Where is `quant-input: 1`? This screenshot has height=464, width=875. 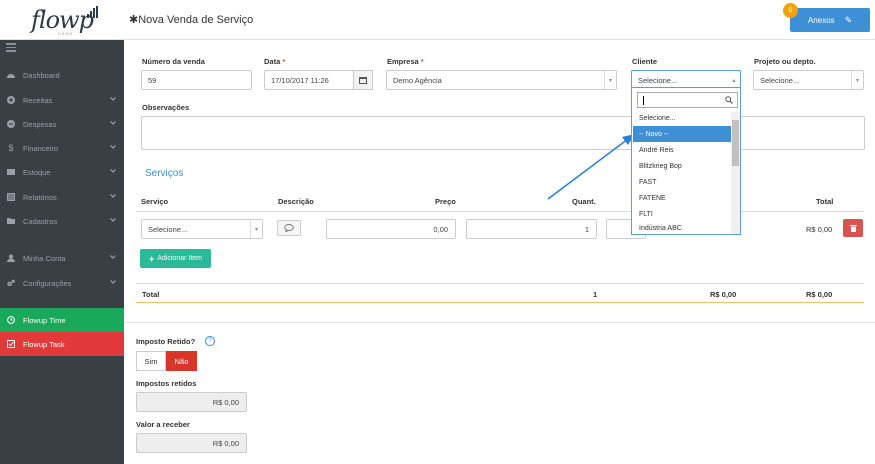
quant-input: 1 is located at coordinates (531, 229).